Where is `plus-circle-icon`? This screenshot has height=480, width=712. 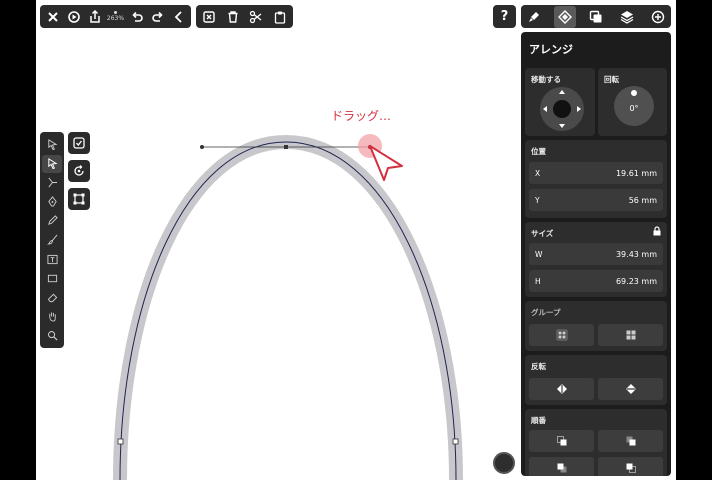
plus-circle-icon is located at coordinates (658, 16).